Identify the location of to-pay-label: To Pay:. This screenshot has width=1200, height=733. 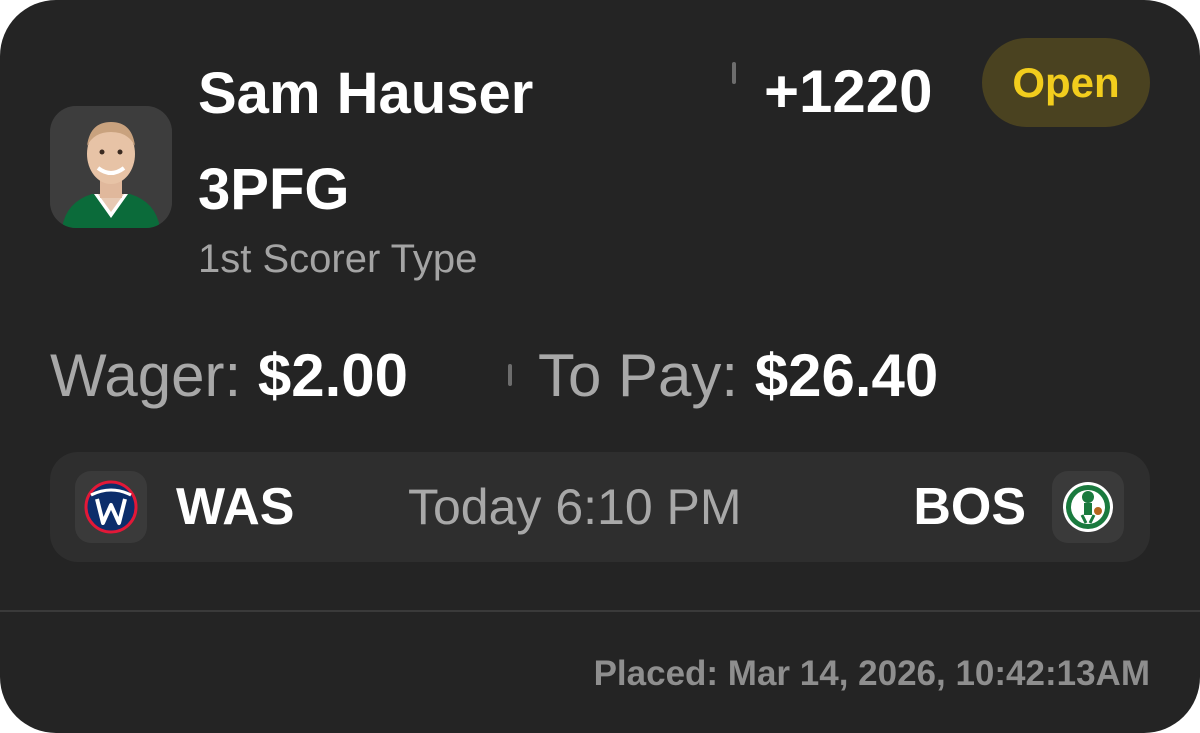
(638, 375).